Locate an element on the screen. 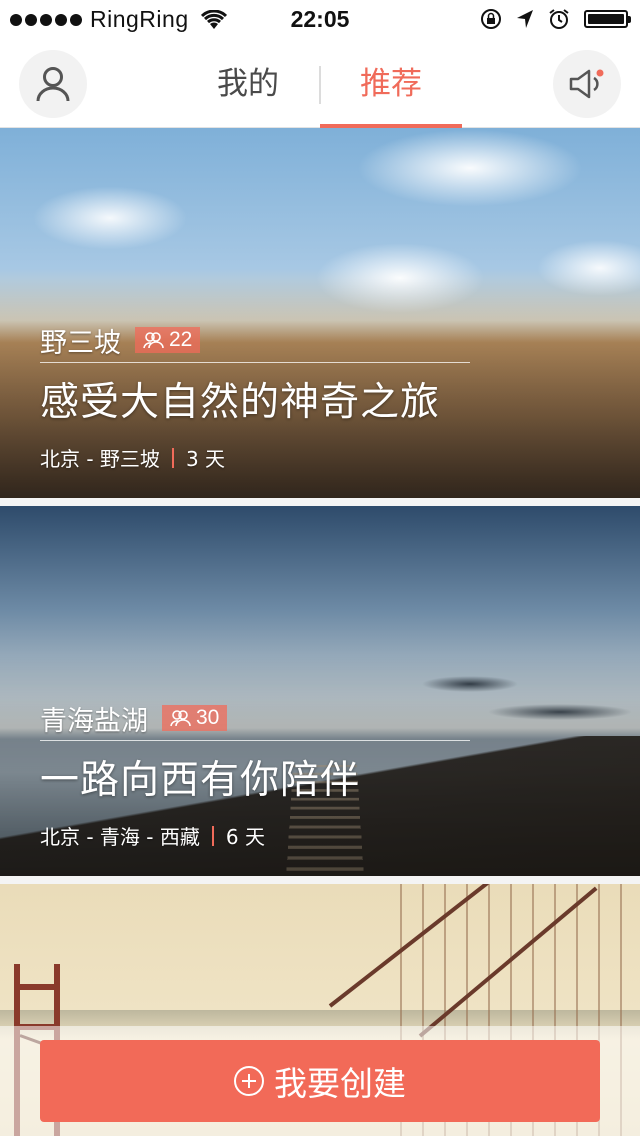  trip-place: 青海盐湖 is located at coordinates (94, 721).